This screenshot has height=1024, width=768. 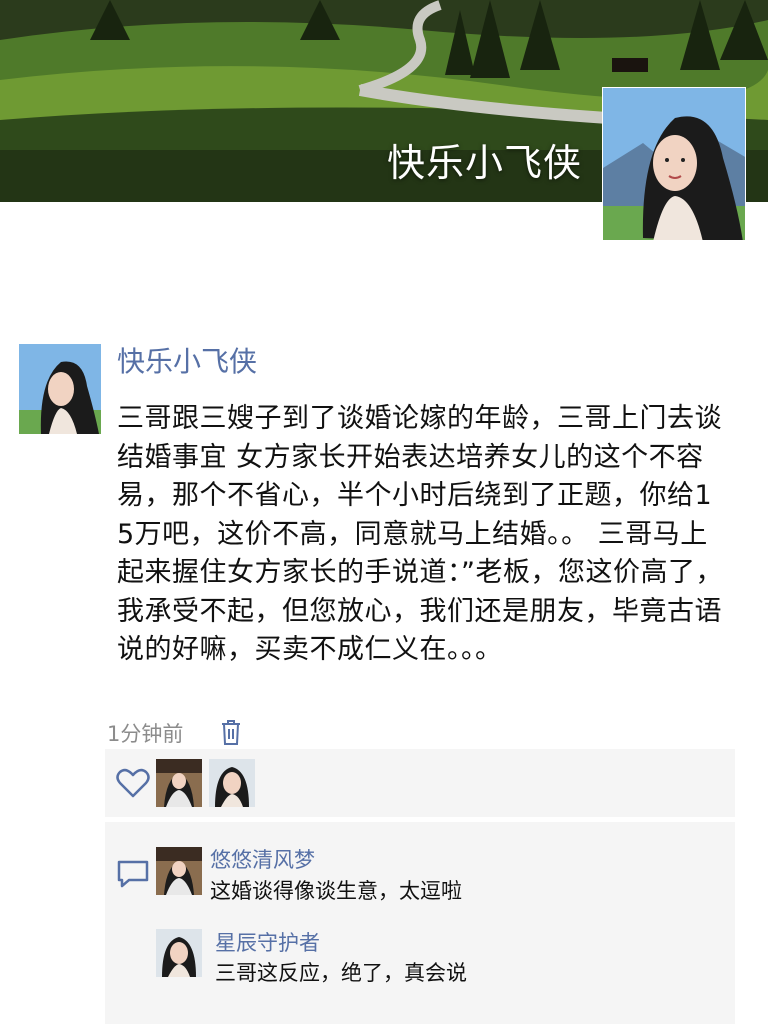 What do you see at coordinates (267, 942) in the screenshot?
I see `comment-username: 星辰守护者` at bounding box center [267, 942].